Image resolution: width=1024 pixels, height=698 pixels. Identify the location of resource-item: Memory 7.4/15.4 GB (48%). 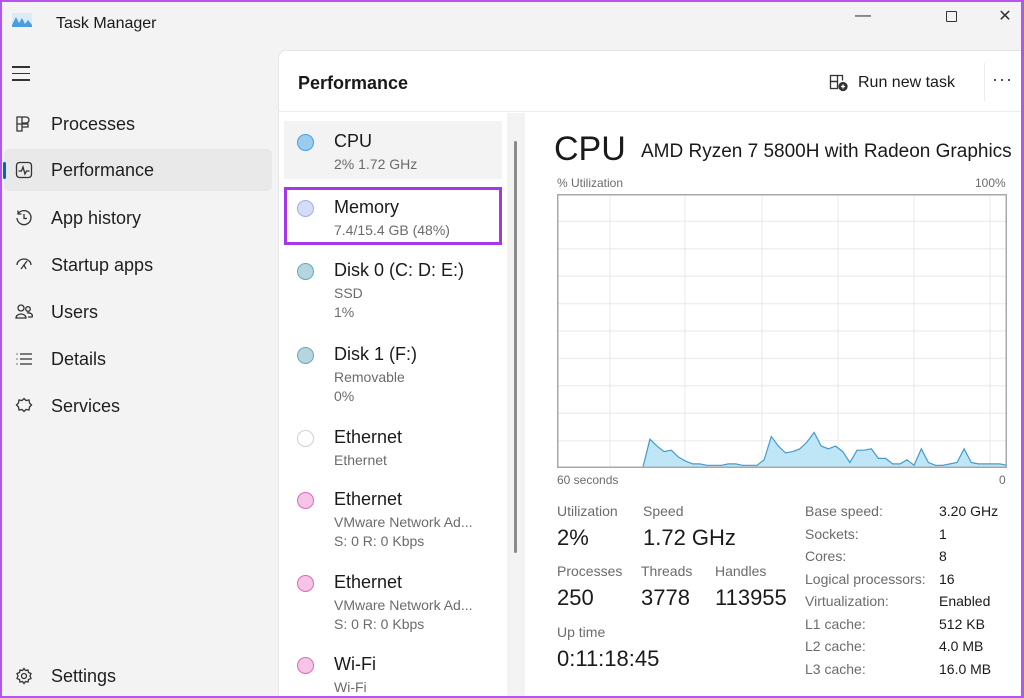
(393, 216).